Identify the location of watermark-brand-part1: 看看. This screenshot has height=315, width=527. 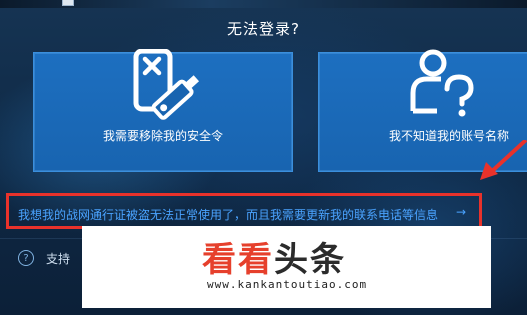
(238, 260).